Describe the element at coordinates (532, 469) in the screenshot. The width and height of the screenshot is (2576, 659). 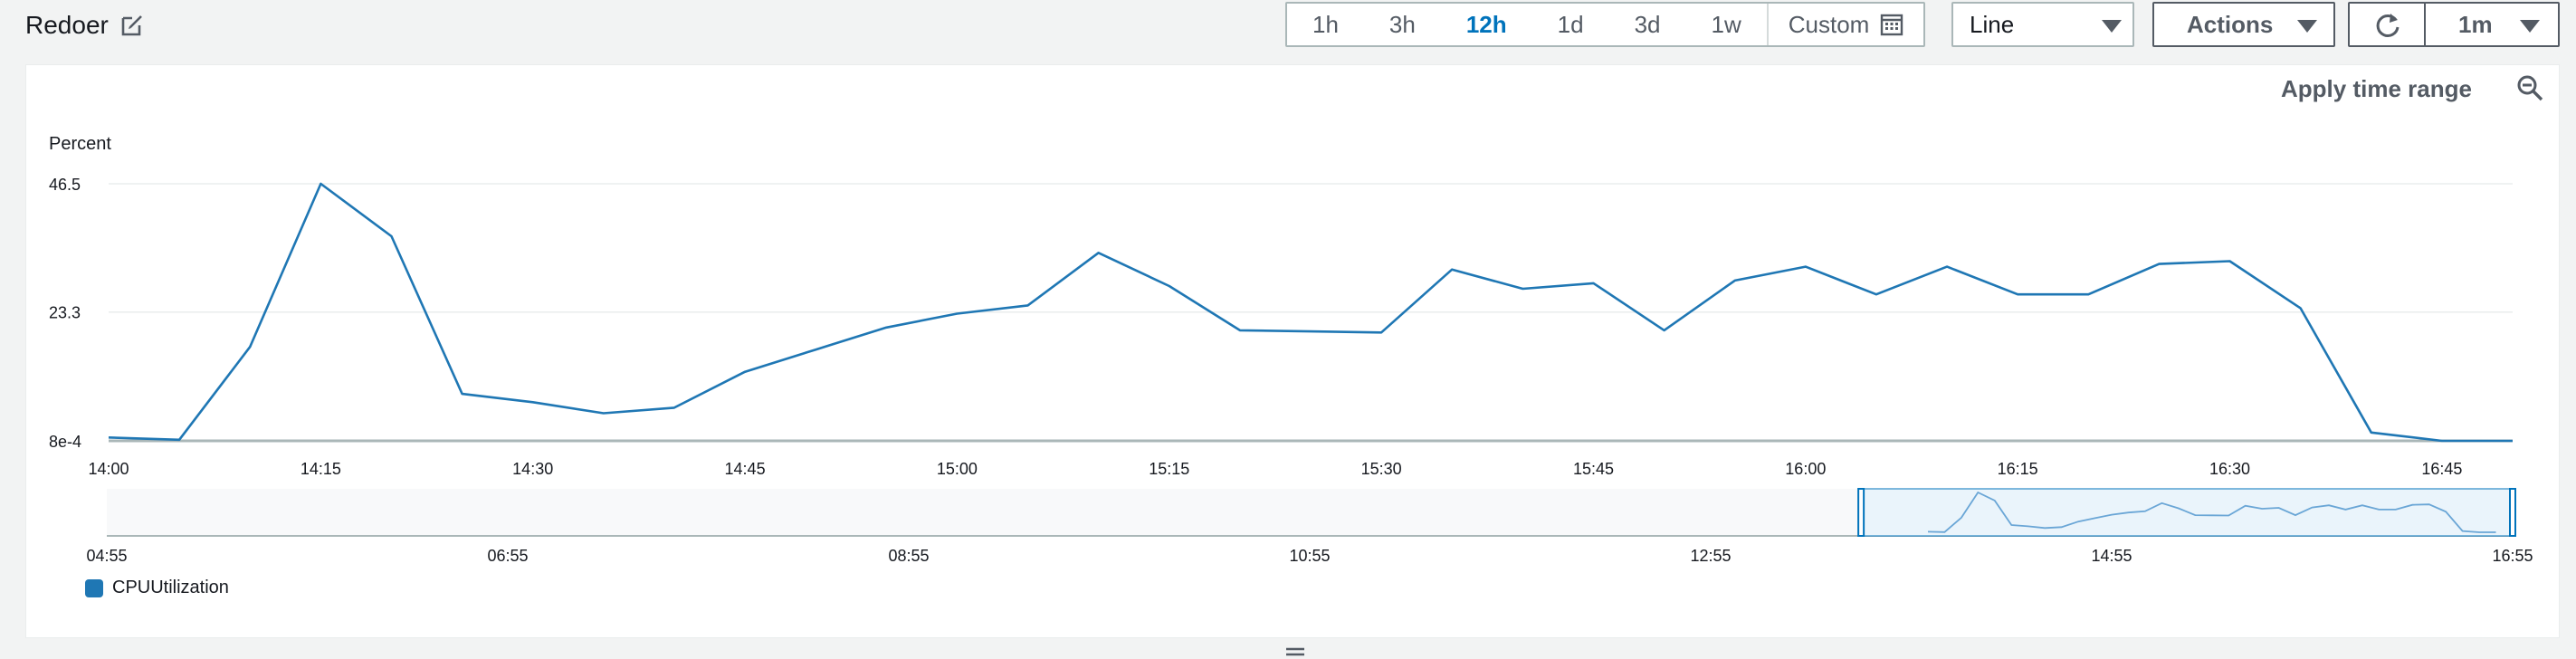
I see `x-tick-label: 14:30` at that location.